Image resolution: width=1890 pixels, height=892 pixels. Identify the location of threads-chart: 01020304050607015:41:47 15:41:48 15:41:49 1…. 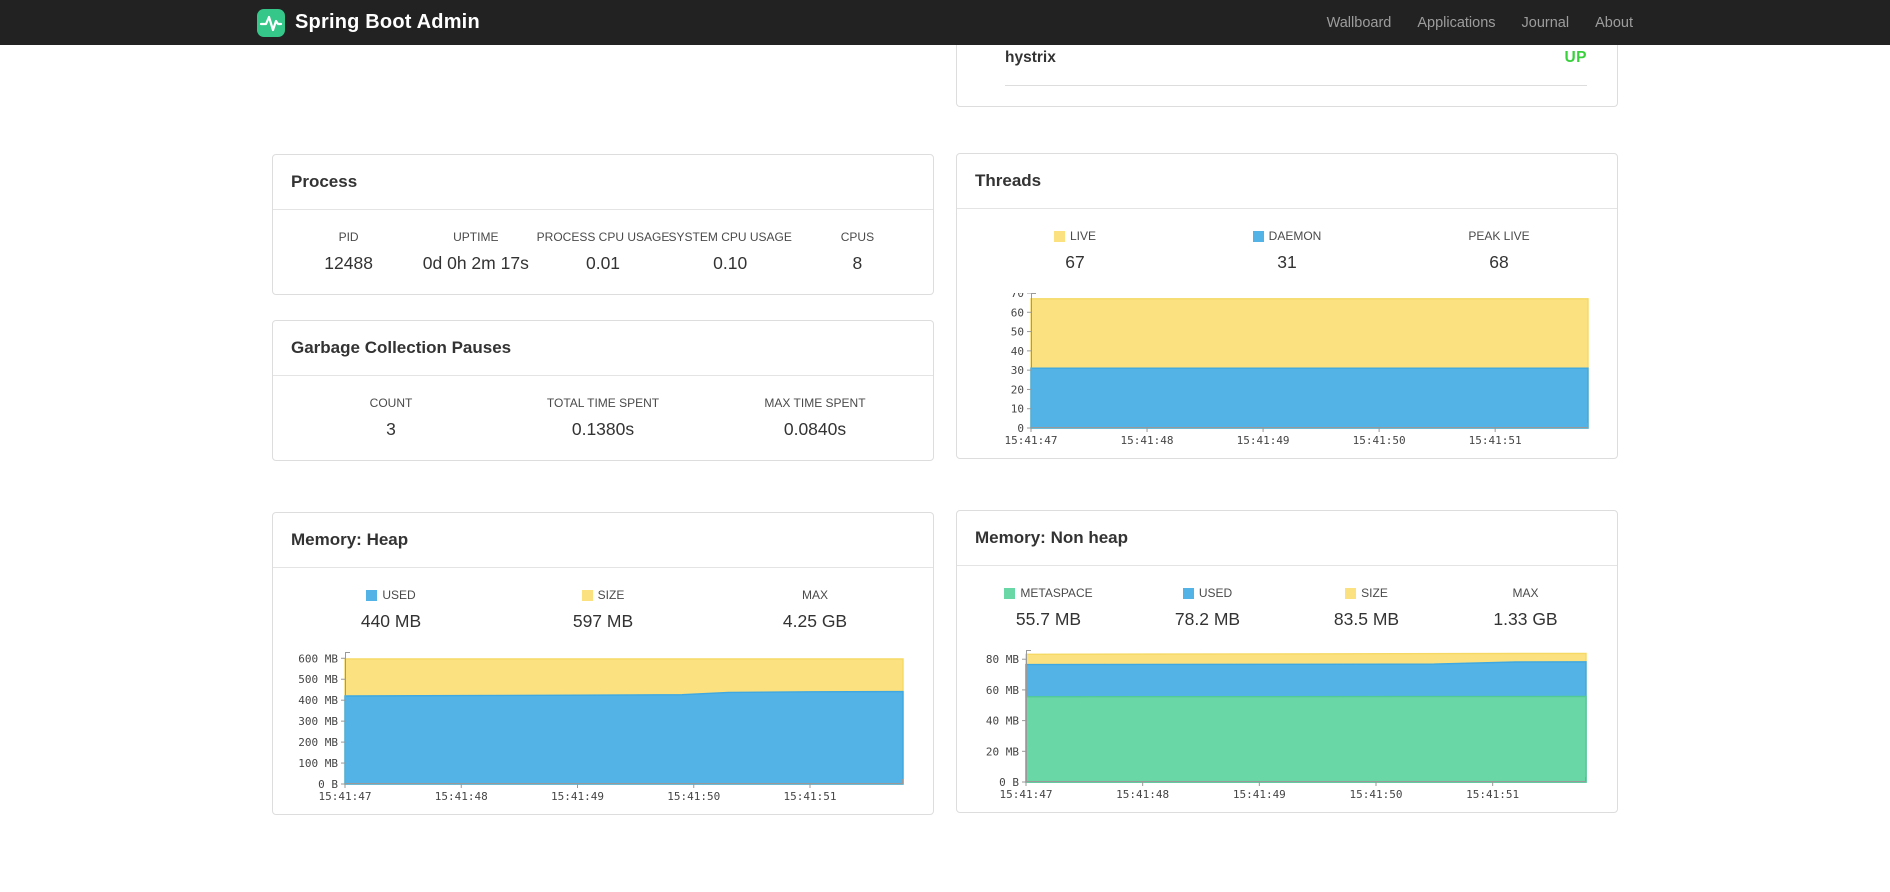
(1297, 370).